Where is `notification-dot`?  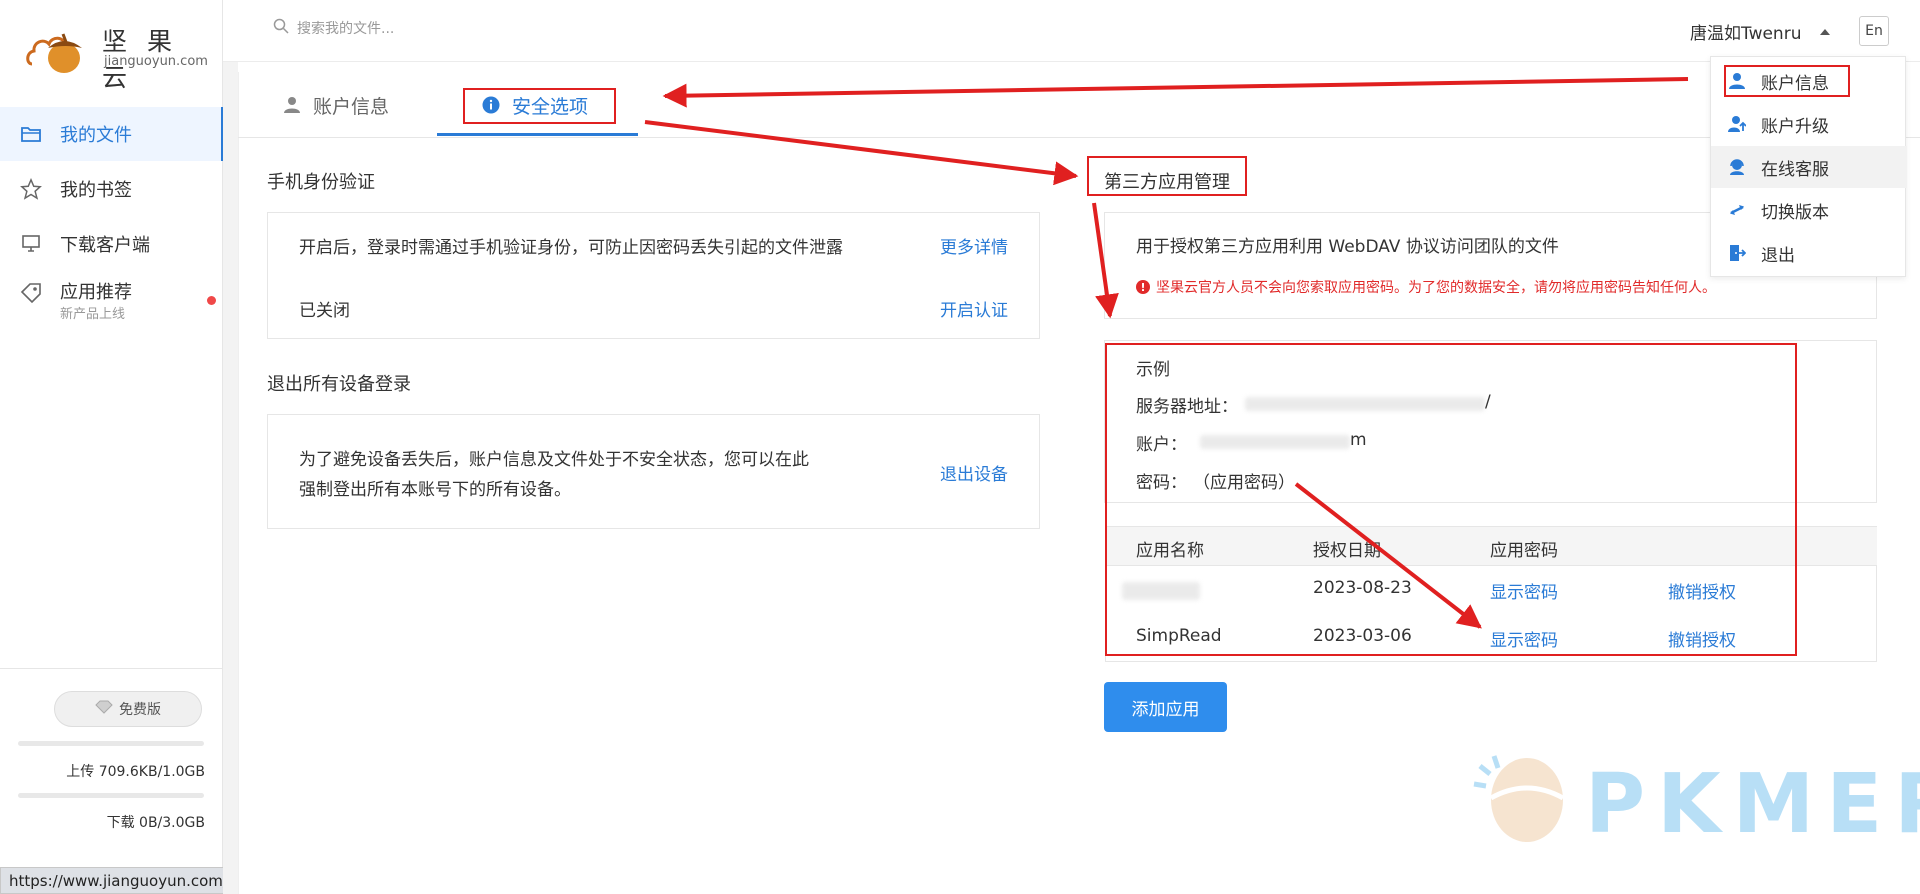 notification-dot is located at coordinates (211, 300).